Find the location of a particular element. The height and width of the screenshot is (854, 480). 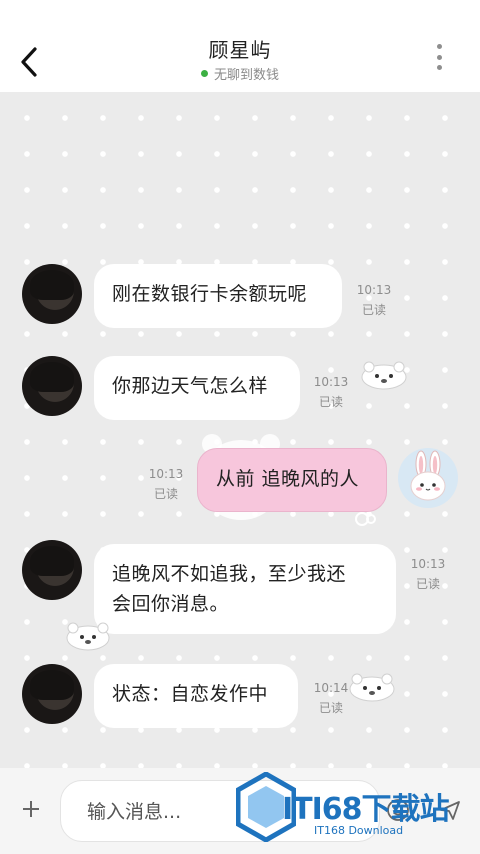

swirl-sticker-icon is located at coordinates (365, 519).